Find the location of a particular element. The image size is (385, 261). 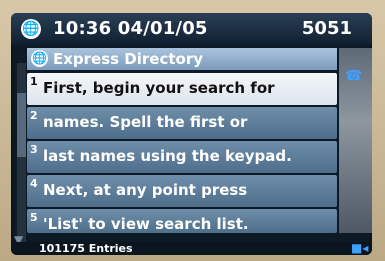

video-icon: ■◂ is located at coordinates (360, 248).